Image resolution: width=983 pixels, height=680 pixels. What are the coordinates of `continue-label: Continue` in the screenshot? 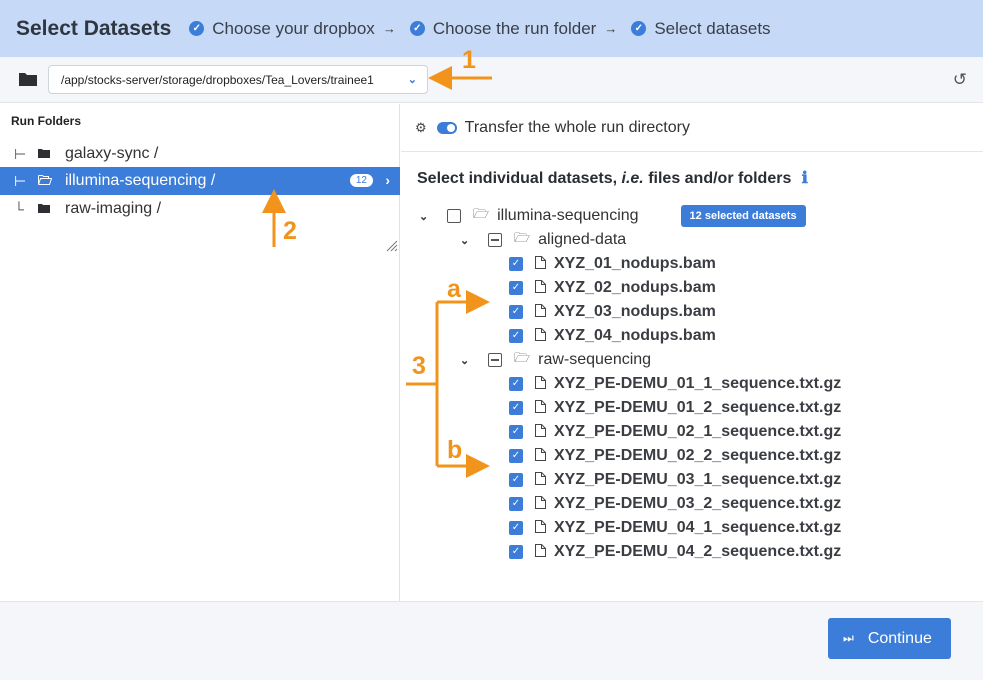 It's located at (899, 638).